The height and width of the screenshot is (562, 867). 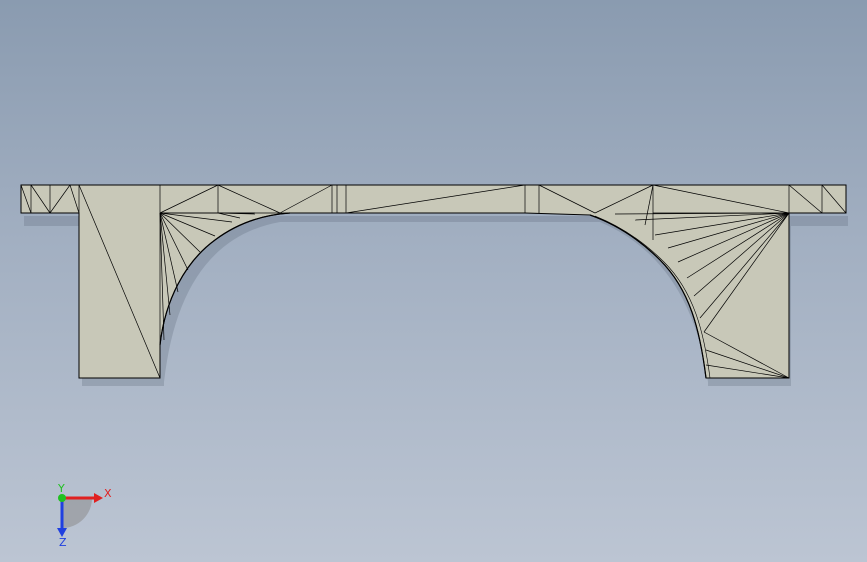 What do you see at coordinates (61, 488) in the screenshot?
I see `y-axis-label: Y` at bounding box center [61, 488].